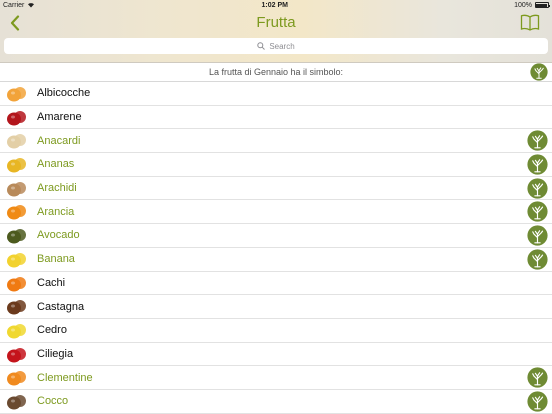 The width and height of the screenshot is (552, 414). I want to click on list-item: Amarene, so click(276, 118).